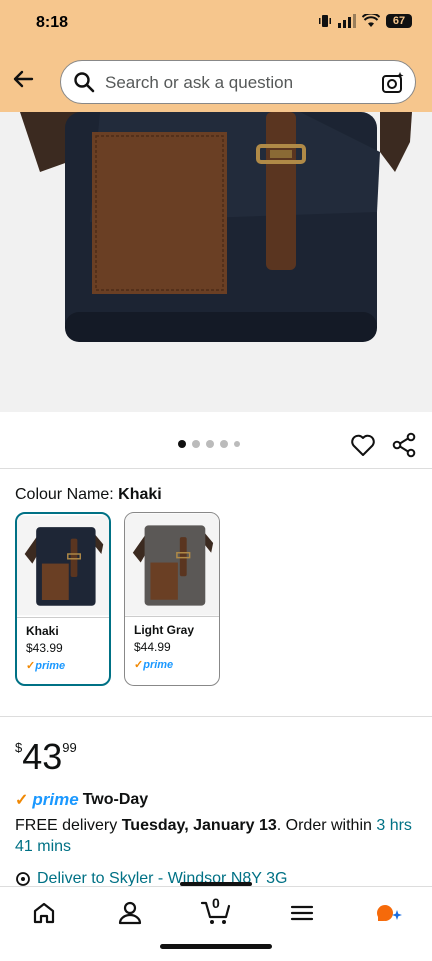 This screenshot has width=432, height=961. I want to click on status-time: 8:18, so click(52, 22).